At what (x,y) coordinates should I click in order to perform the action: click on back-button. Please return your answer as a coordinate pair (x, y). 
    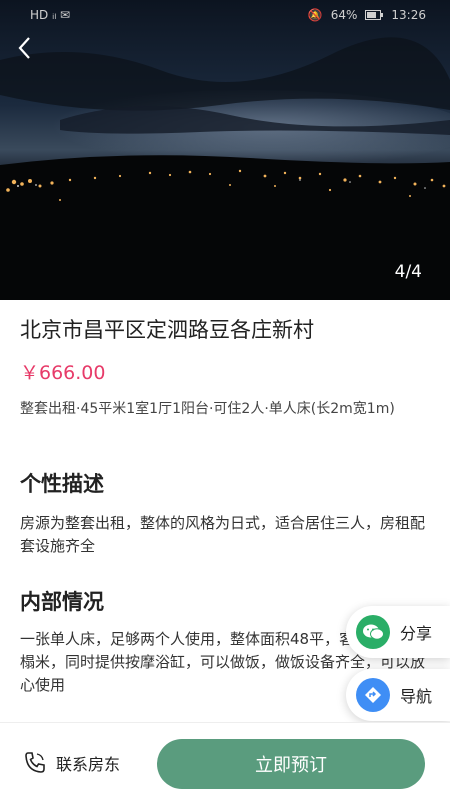
    Looking at the image, I should click on (26, 48).